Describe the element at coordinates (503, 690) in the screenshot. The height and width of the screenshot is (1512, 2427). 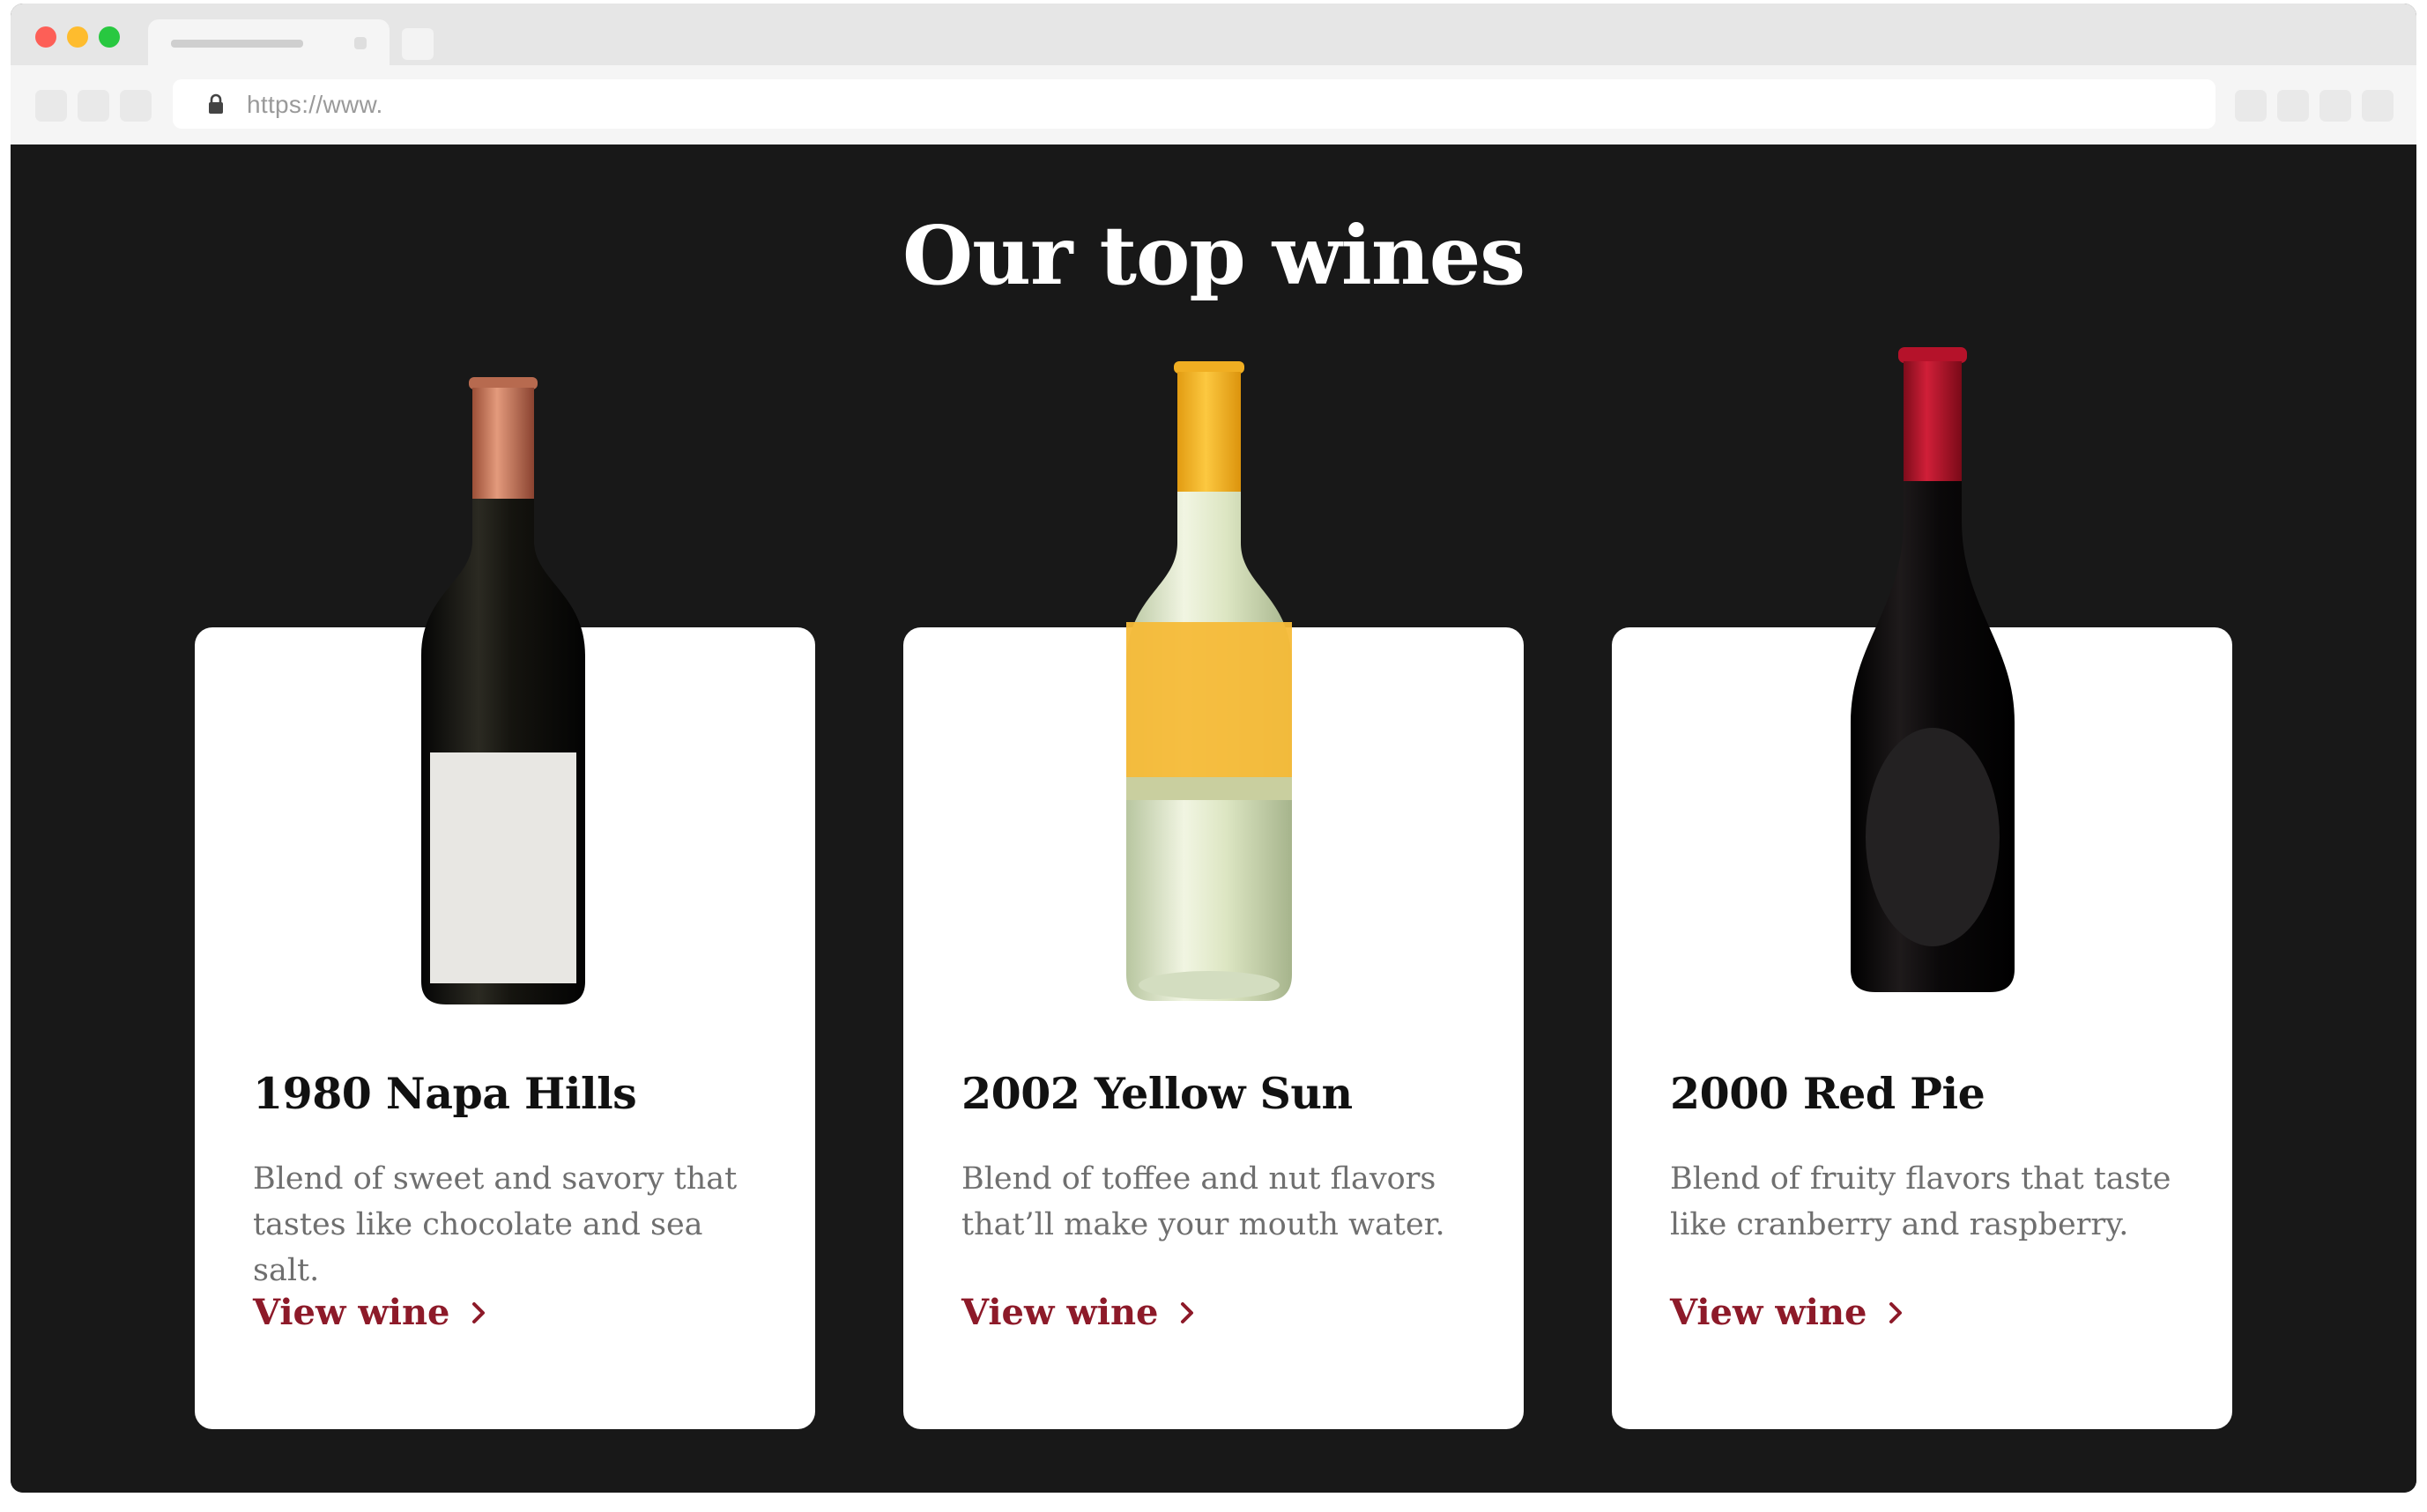
I see `wine-bottle-napa-hills-image` at that location.